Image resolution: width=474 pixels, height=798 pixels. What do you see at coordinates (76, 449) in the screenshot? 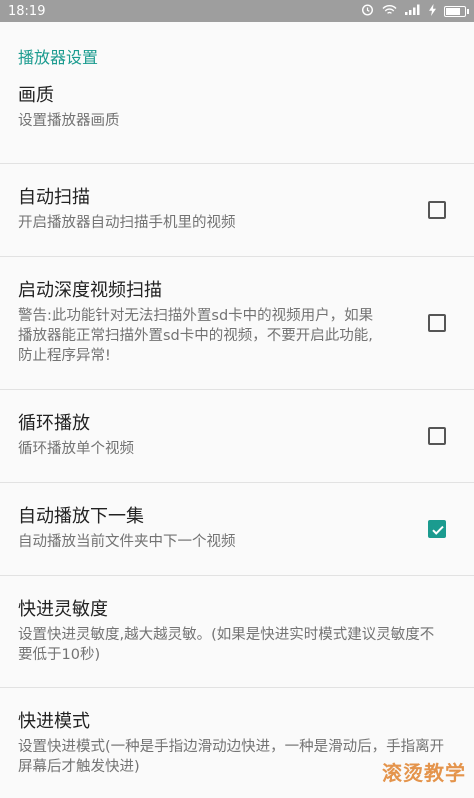
I see `setting-summary: 循环播放单个视频` at bounding box center [76, 449].